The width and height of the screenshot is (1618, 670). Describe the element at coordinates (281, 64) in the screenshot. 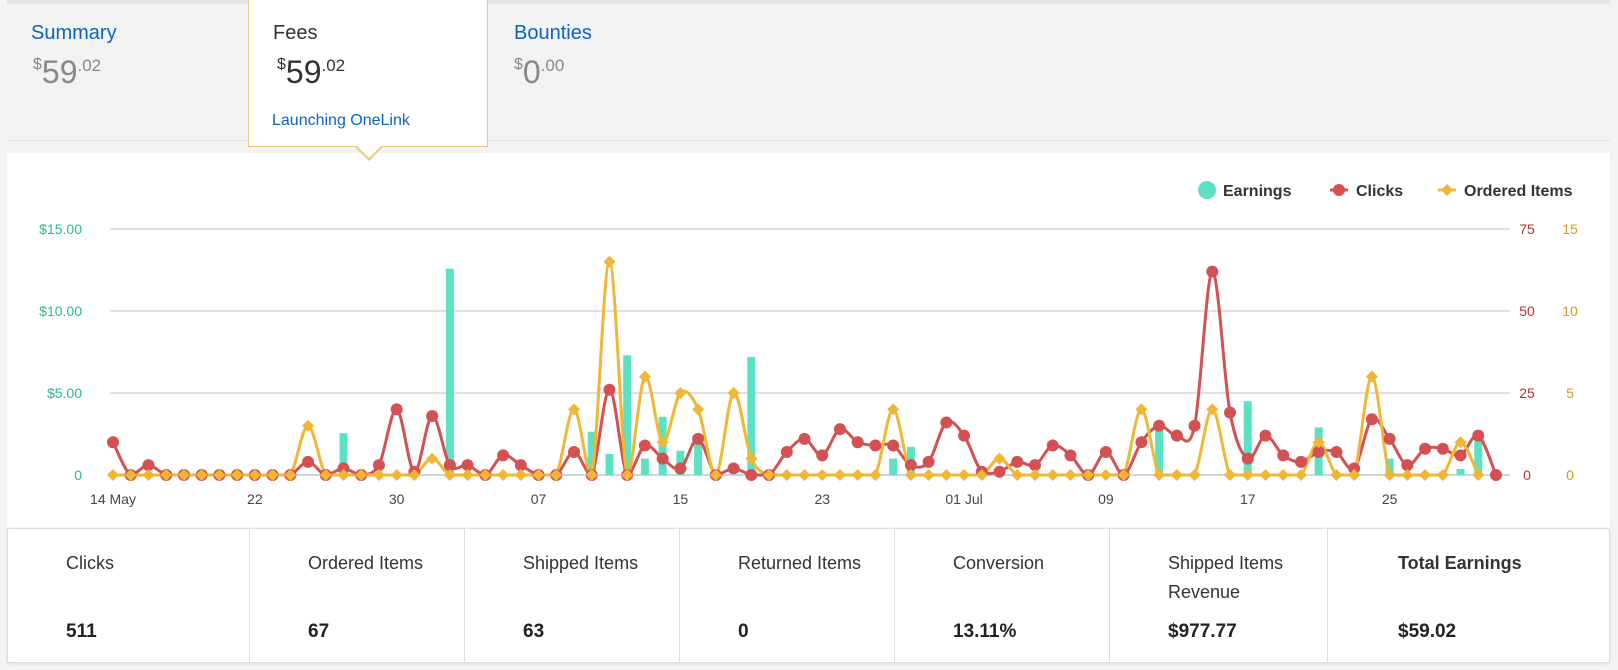

I see `currency-symbol: $` at that location.